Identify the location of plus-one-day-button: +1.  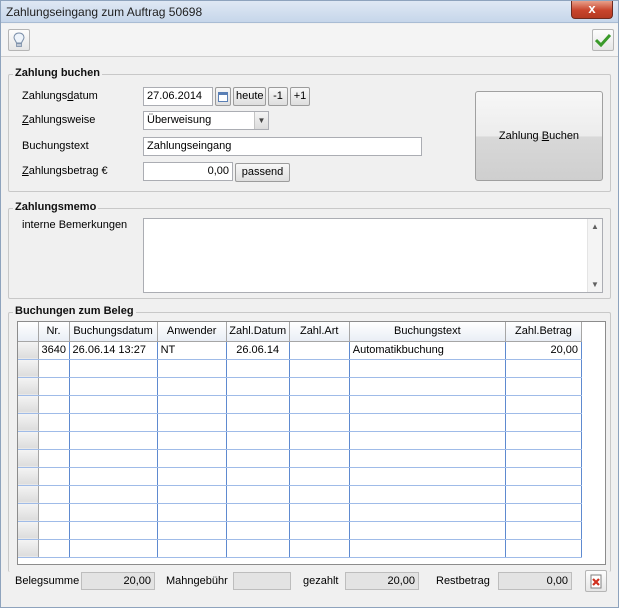
(300, 96).